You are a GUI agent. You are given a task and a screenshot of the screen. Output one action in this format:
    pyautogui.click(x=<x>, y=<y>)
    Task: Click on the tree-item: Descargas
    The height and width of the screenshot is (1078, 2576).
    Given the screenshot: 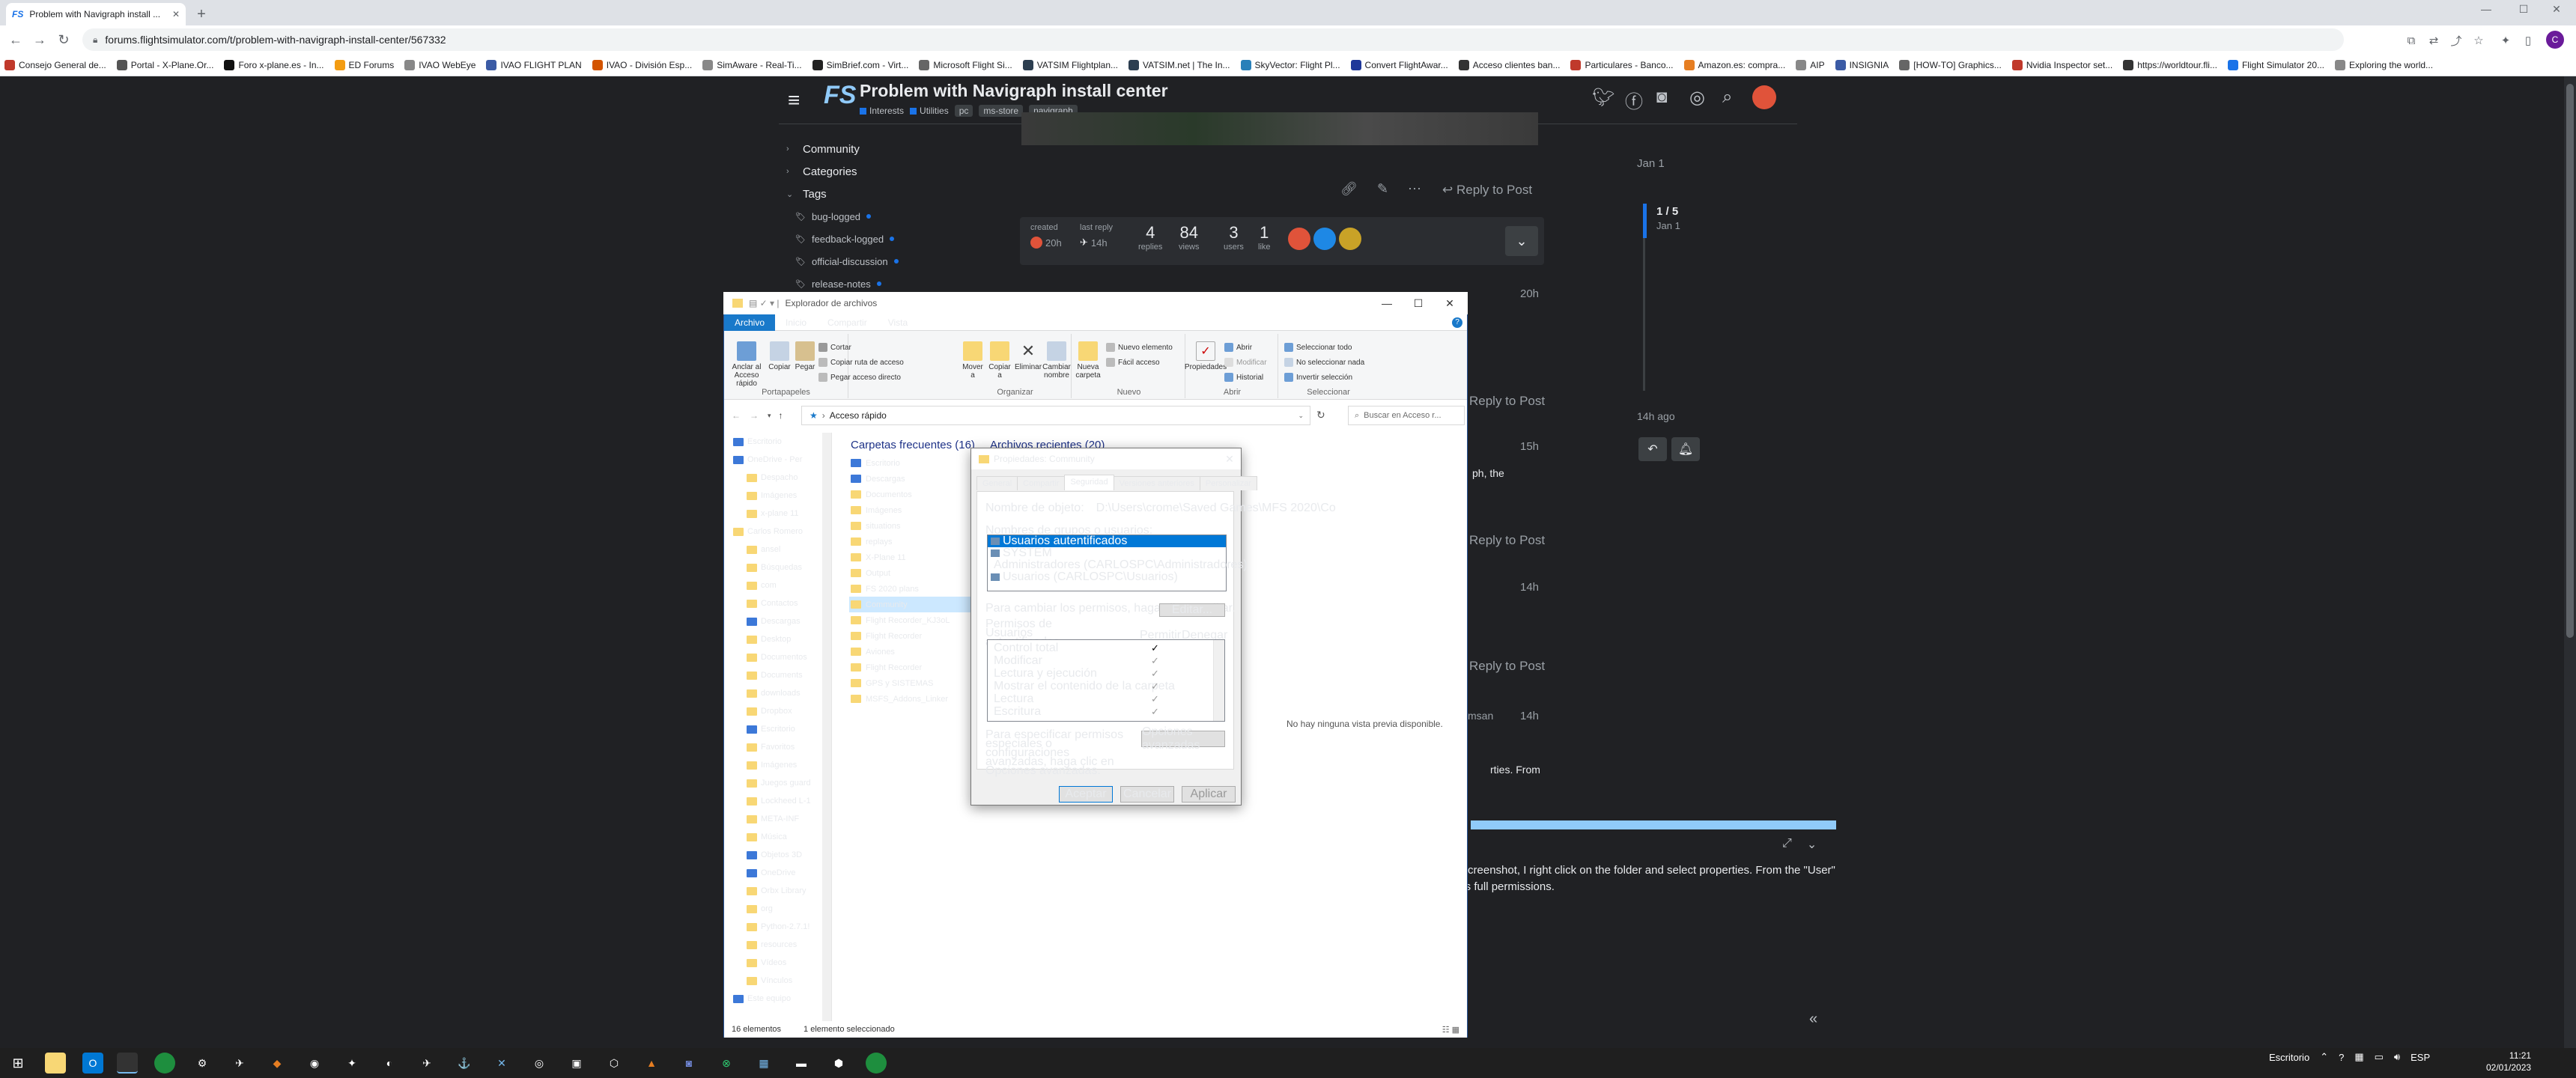 What is the action you would take?
    pyautogui.click(x=777, y=621)
    